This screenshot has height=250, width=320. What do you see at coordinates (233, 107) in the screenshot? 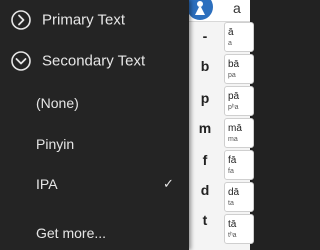
I see `syllable-ipa: pʰa` at bounding box center [233, 107].